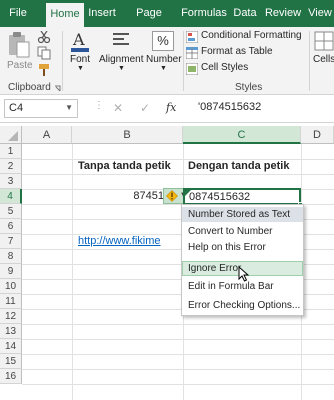  I want to click on cut-icon, so click(44, 37).